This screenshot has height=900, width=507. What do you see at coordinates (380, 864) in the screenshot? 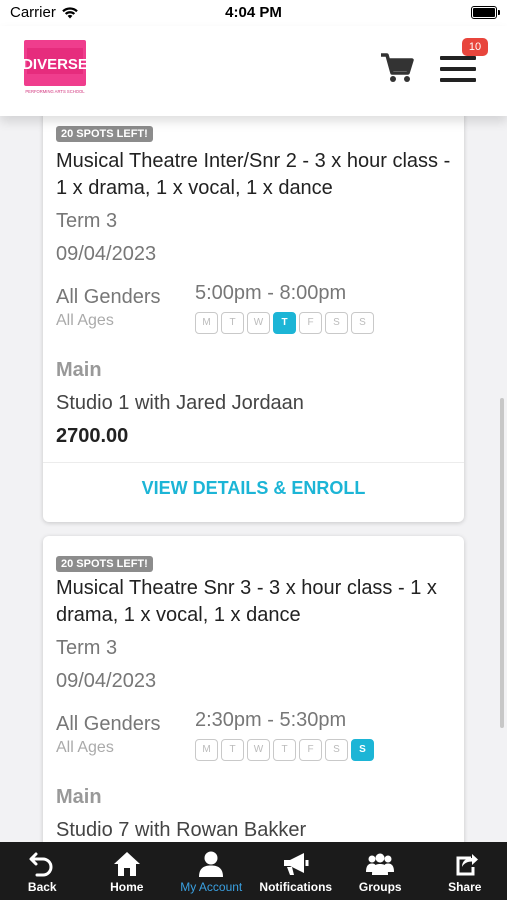
I see `groups-icon` at bounding box center [380, 864].